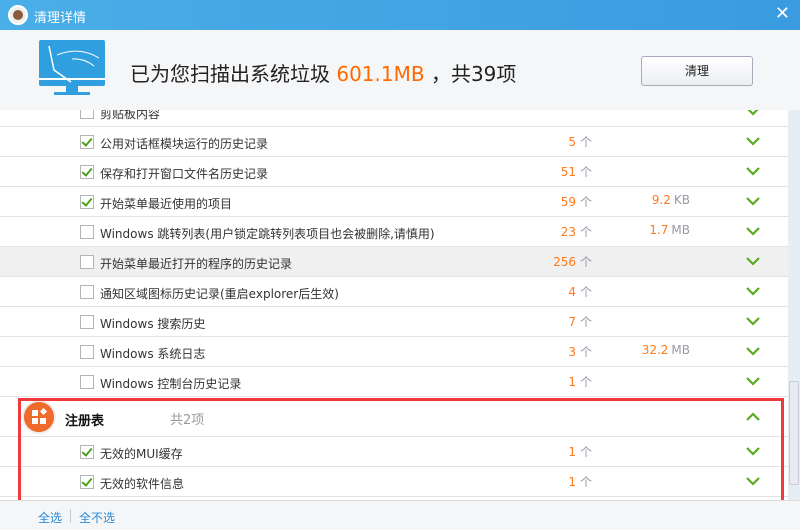 This screenshot has height=530, width=800. Describe the element at coordinates (230, 74) in the screenshot. I see `summary-prefix: 已为您扫描出系统垃圾` at that location.